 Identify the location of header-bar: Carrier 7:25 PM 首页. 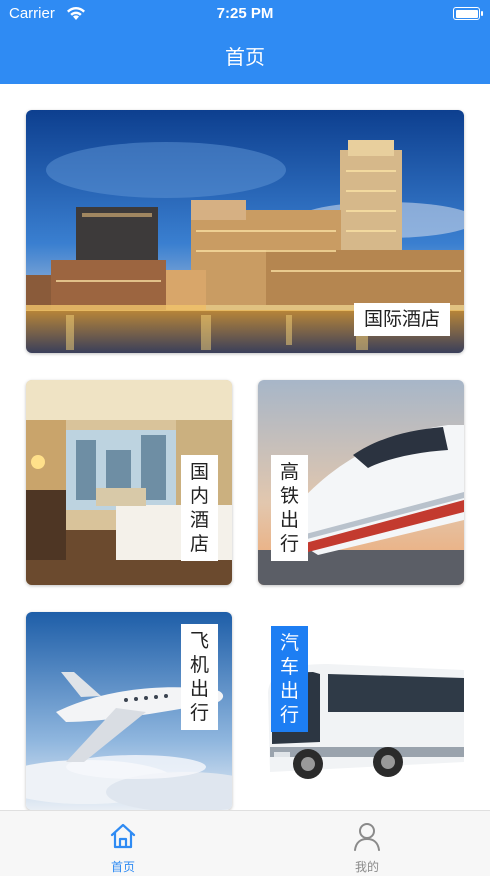
(245, 42).